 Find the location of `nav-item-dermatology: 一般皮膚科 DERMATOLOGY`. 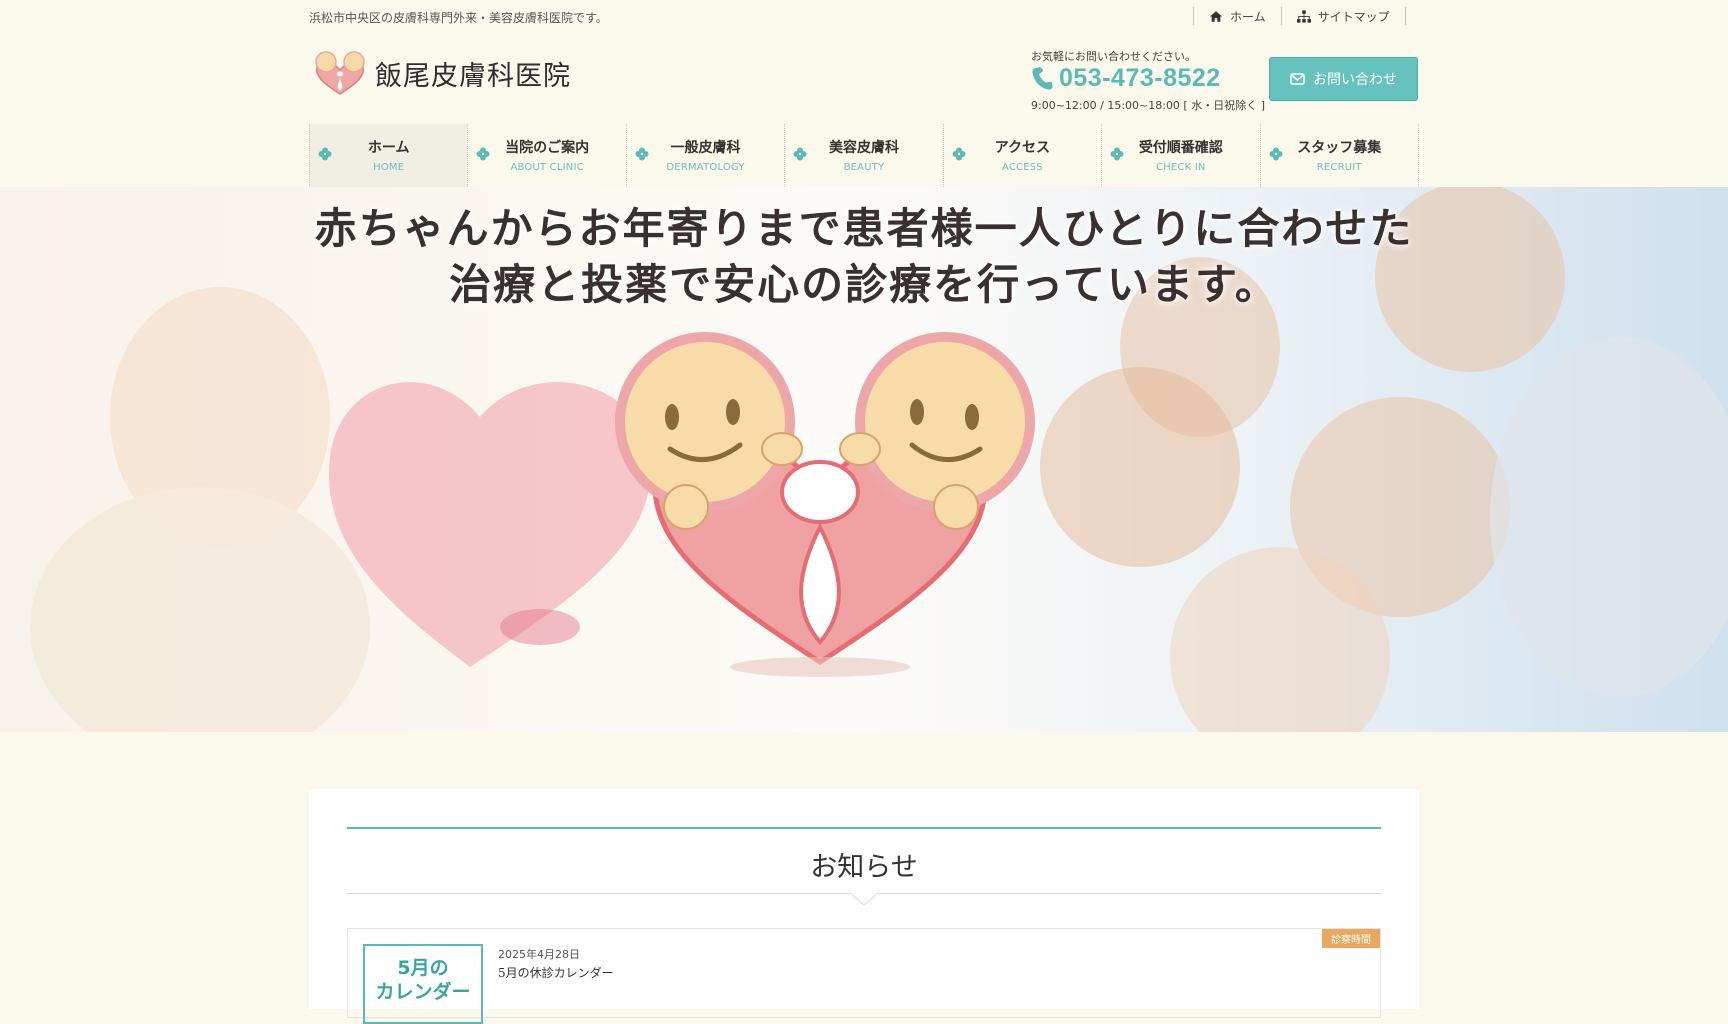

nav-item-dermatology: 一般皮膚科 DERMATOLOGY is located at coordinates (704, 155).